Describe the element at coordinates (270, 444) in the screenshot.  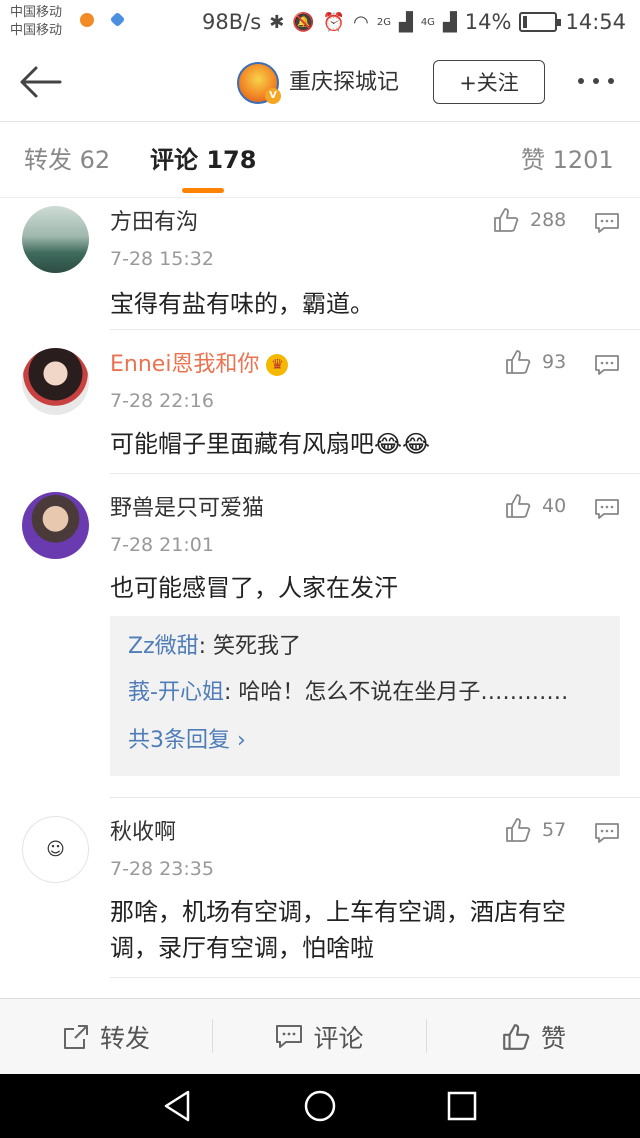
I see `comment-text: 可能帽子里面藏有风扇吧😂😂` at that location.